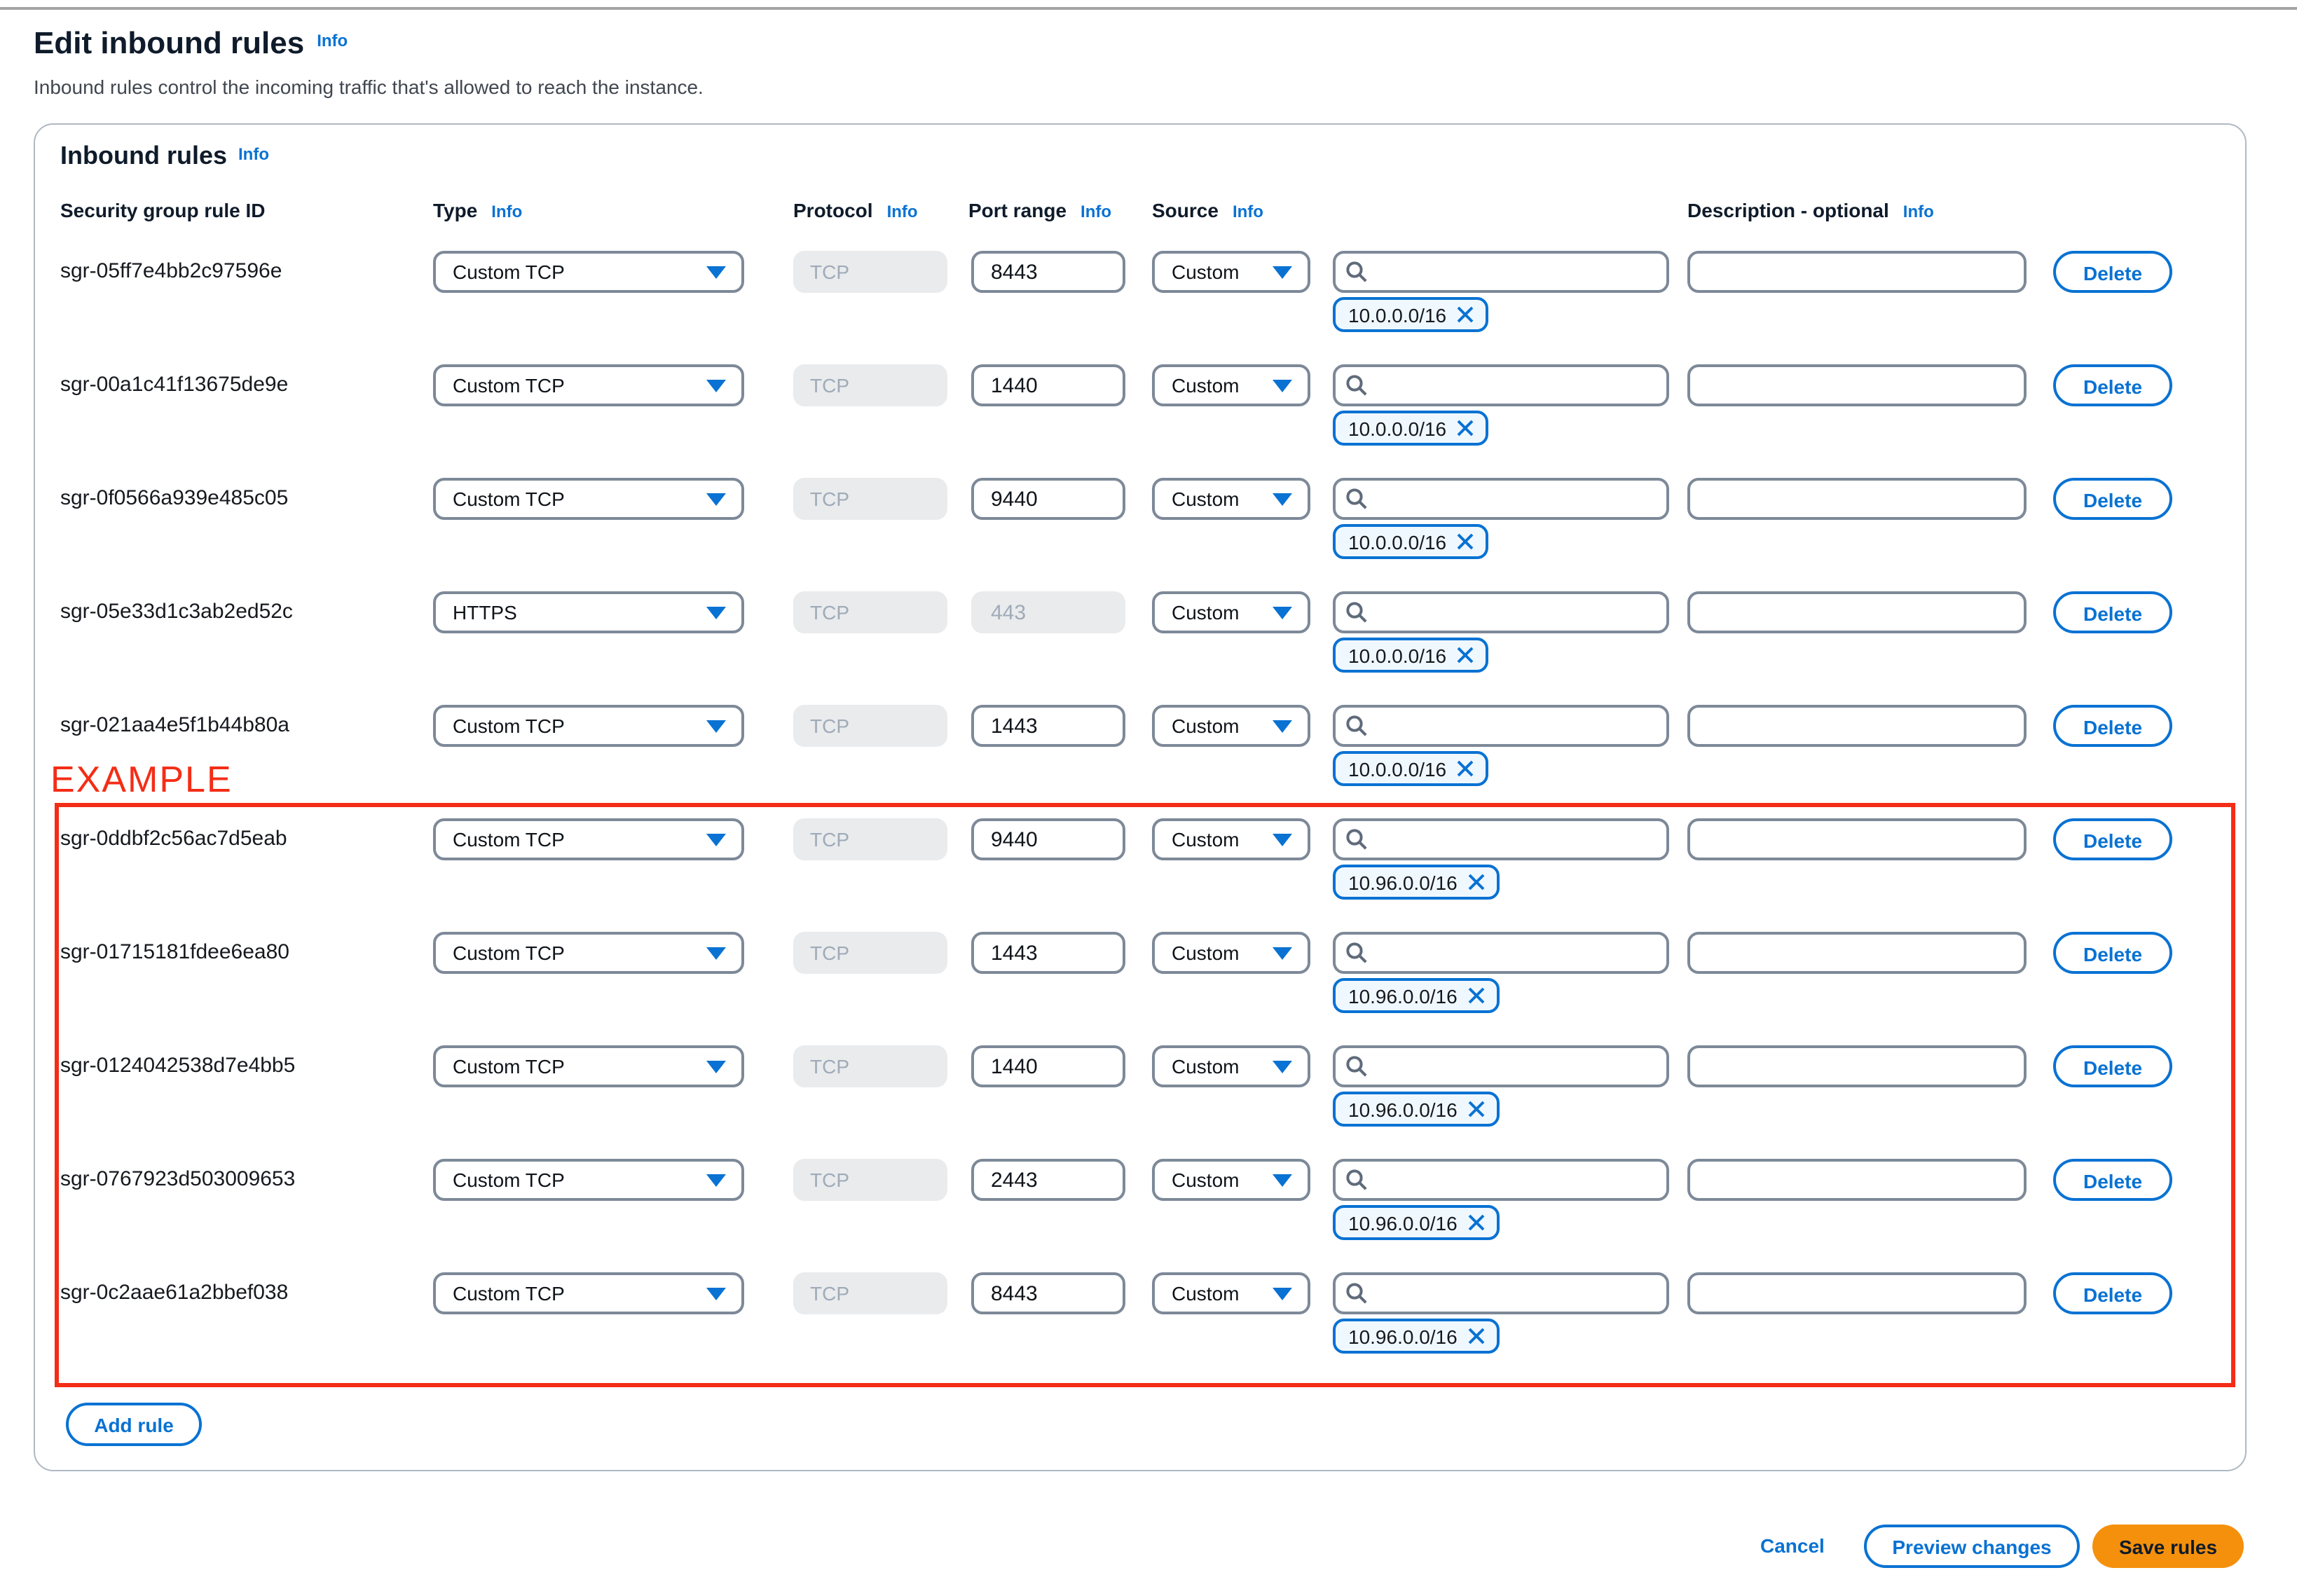 The image size is (2297, 1596). Describe the element at coordinates (333, 40) in the screenshot. I see `page-title-info-link: Info` at that location.